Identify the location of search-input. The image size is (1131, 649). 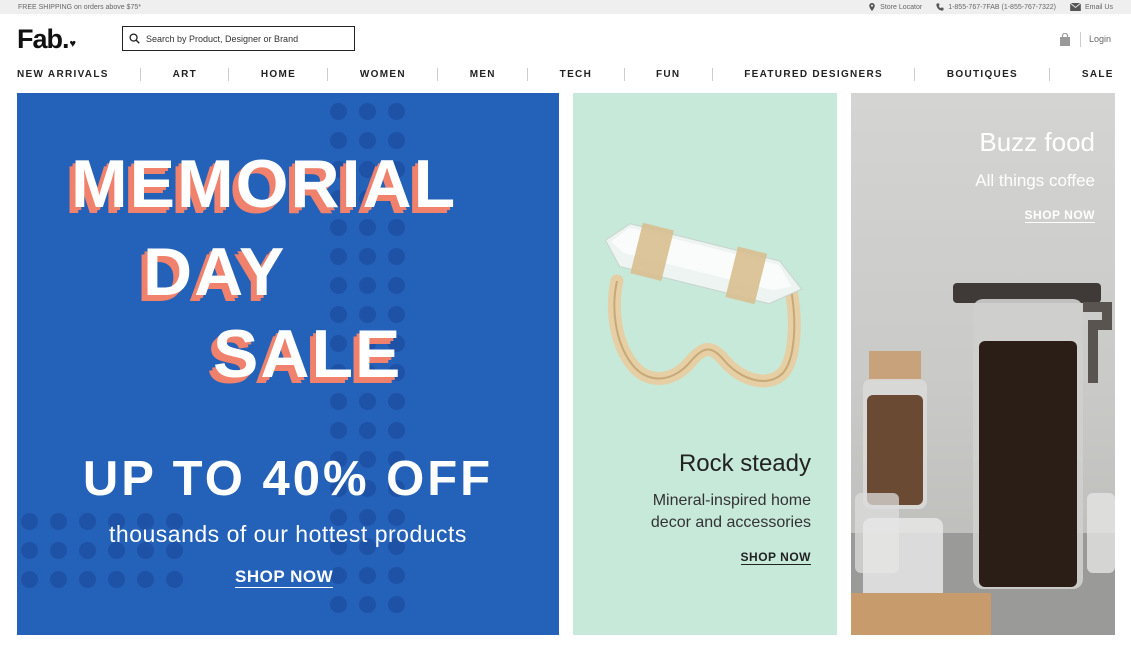
(246, 38).